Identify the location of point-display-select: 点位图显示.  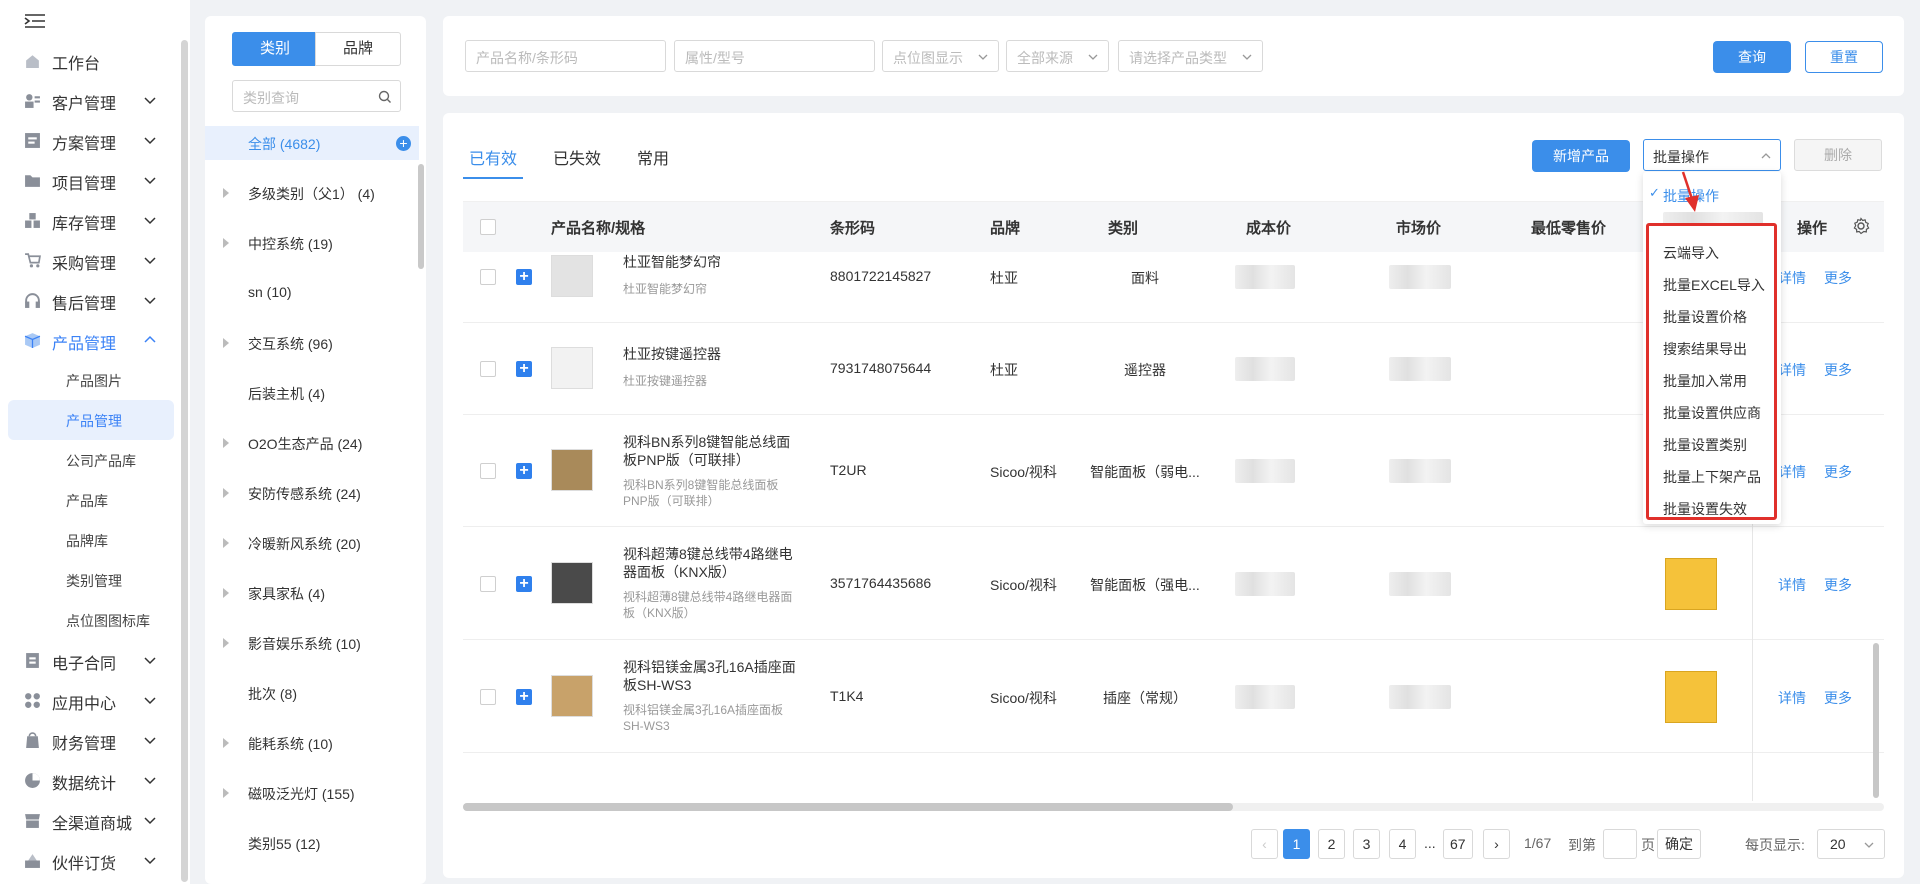
(940, 56).